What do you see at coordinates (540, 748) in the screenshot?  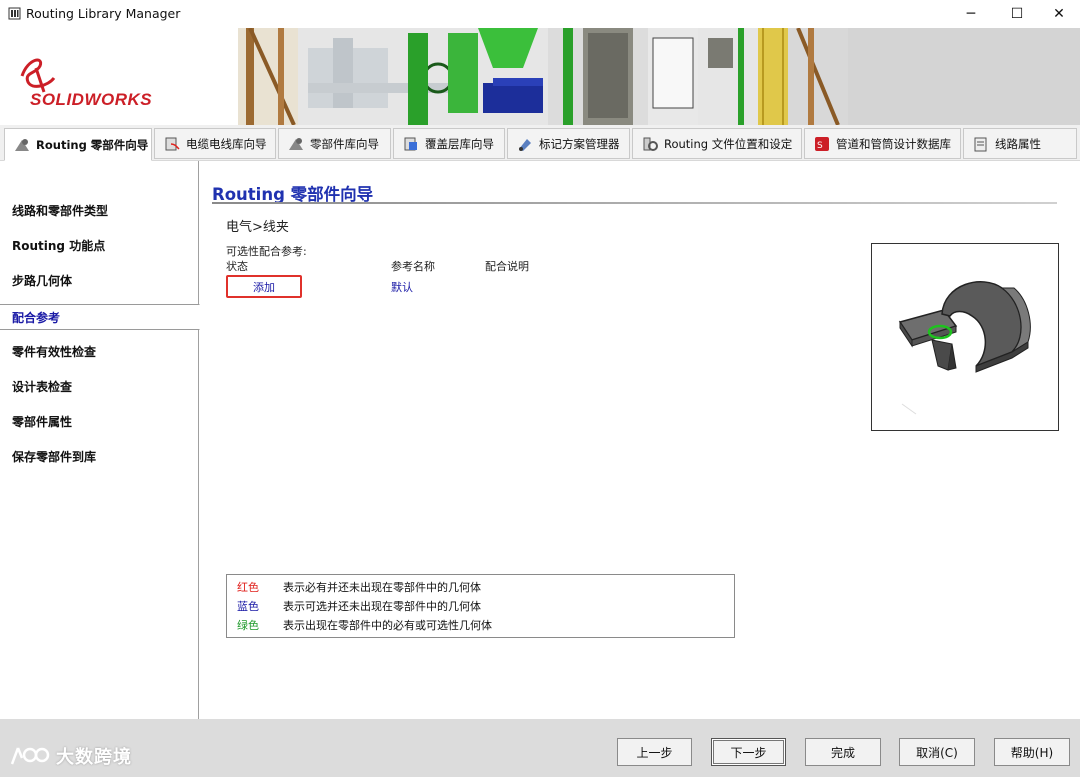 I see `wizard-button-bar: 大数跨境 上一步 下一步 完成 取消(C) 帮助(H)` at bounding box center [540, 748].